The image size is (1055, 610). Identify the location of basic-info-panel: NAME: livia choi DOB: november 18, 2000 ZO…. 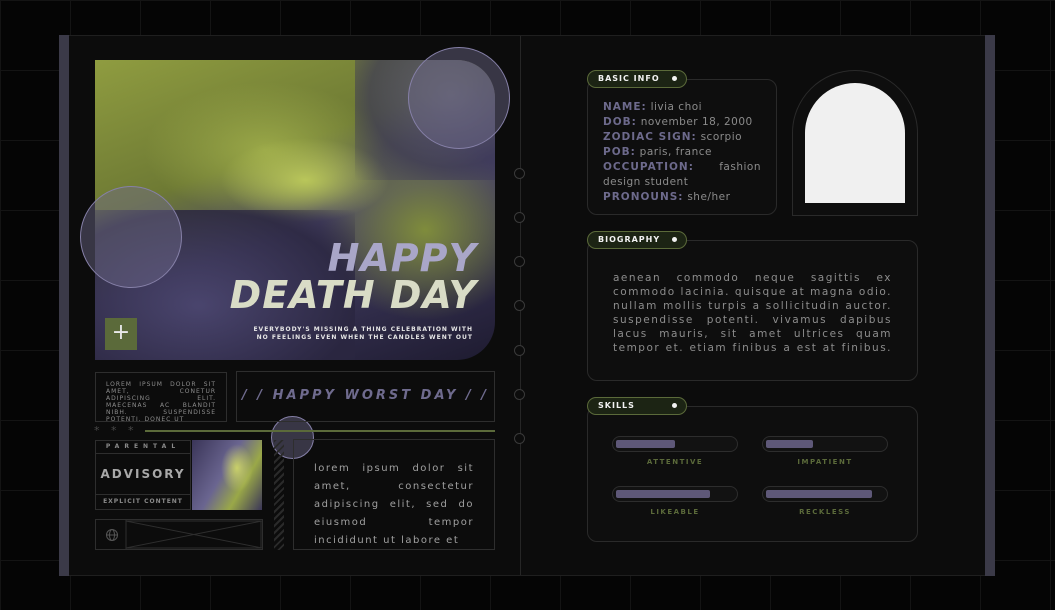
(682, 147).